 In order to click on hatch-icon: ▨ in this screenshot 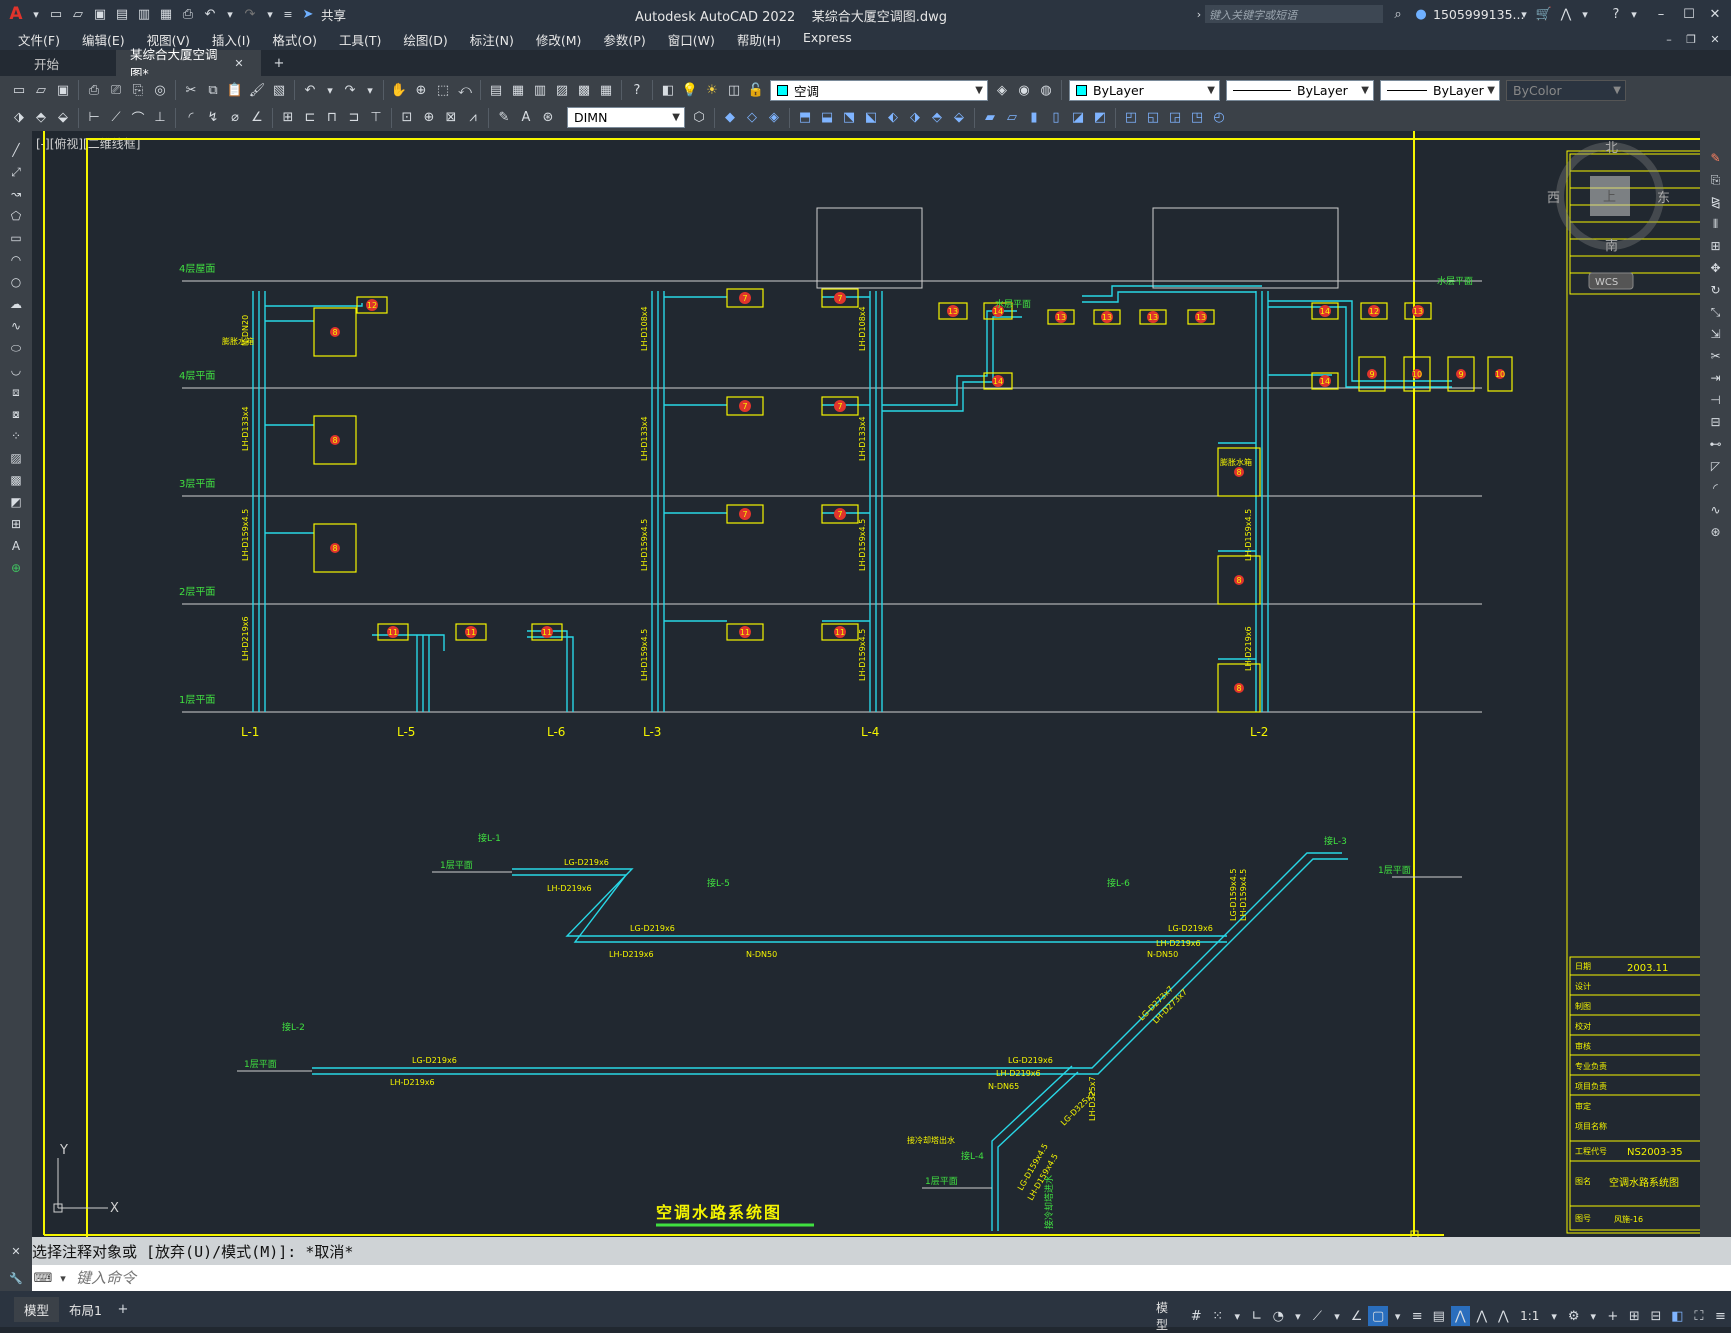, I will do `click(16, 458)`.